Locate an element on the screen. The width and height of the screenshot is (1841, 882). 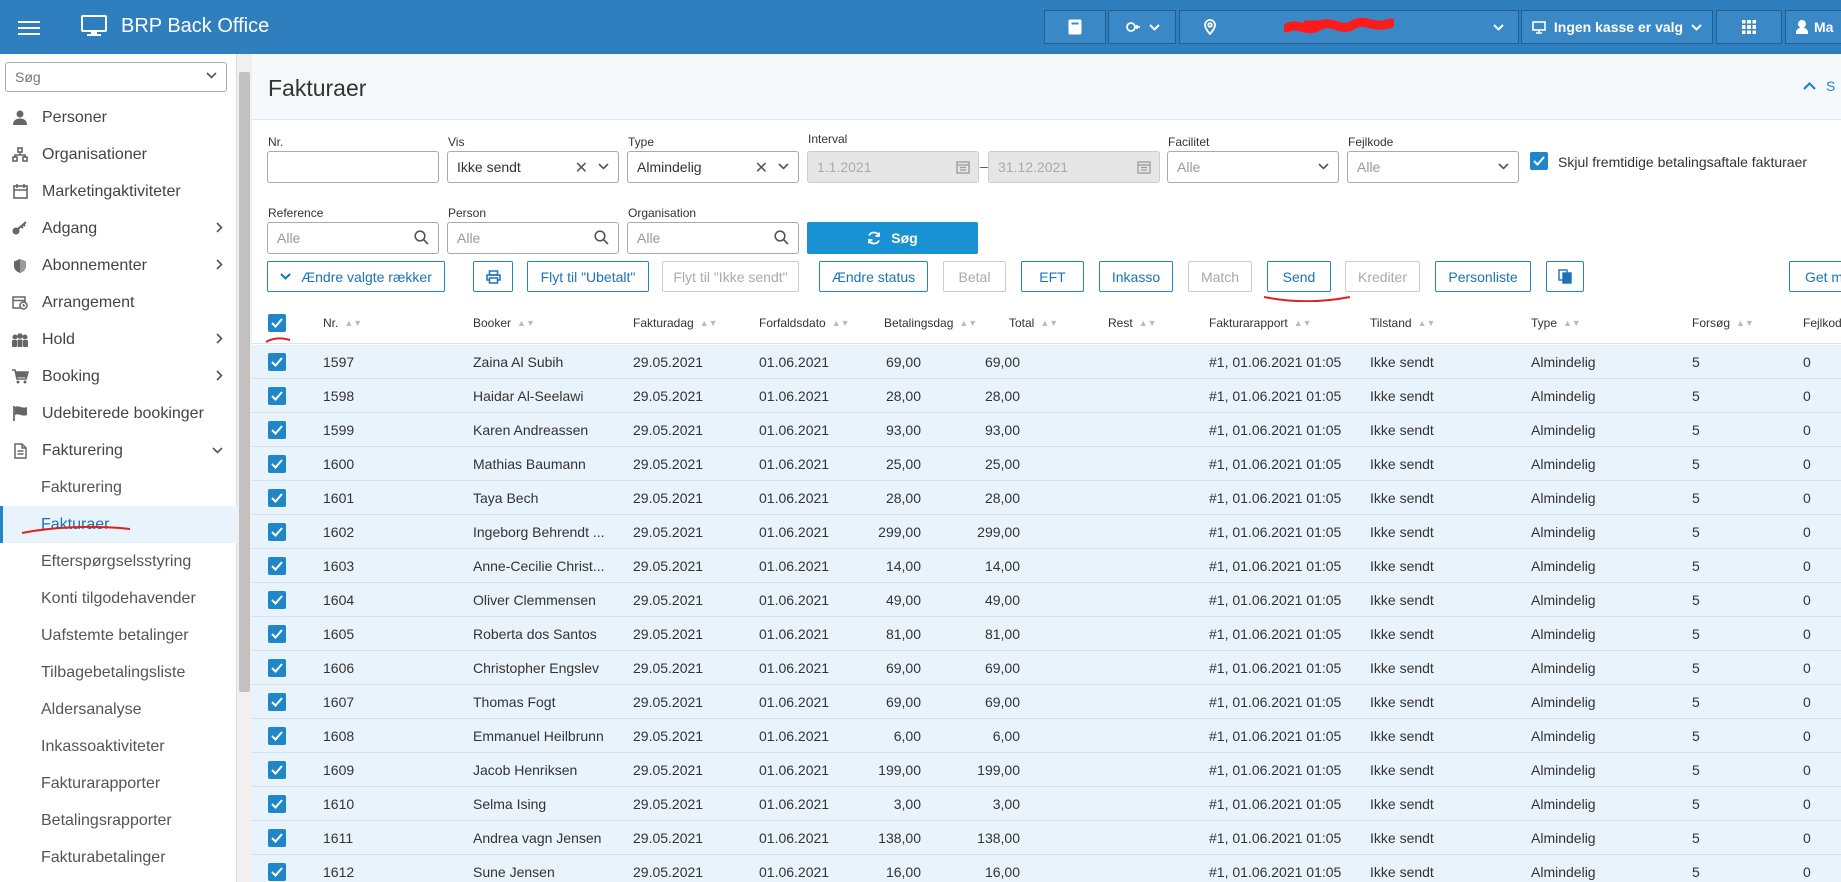
column-header-fakturadag: Fakturadag ▲▼ is located at coordinates (675, 323).